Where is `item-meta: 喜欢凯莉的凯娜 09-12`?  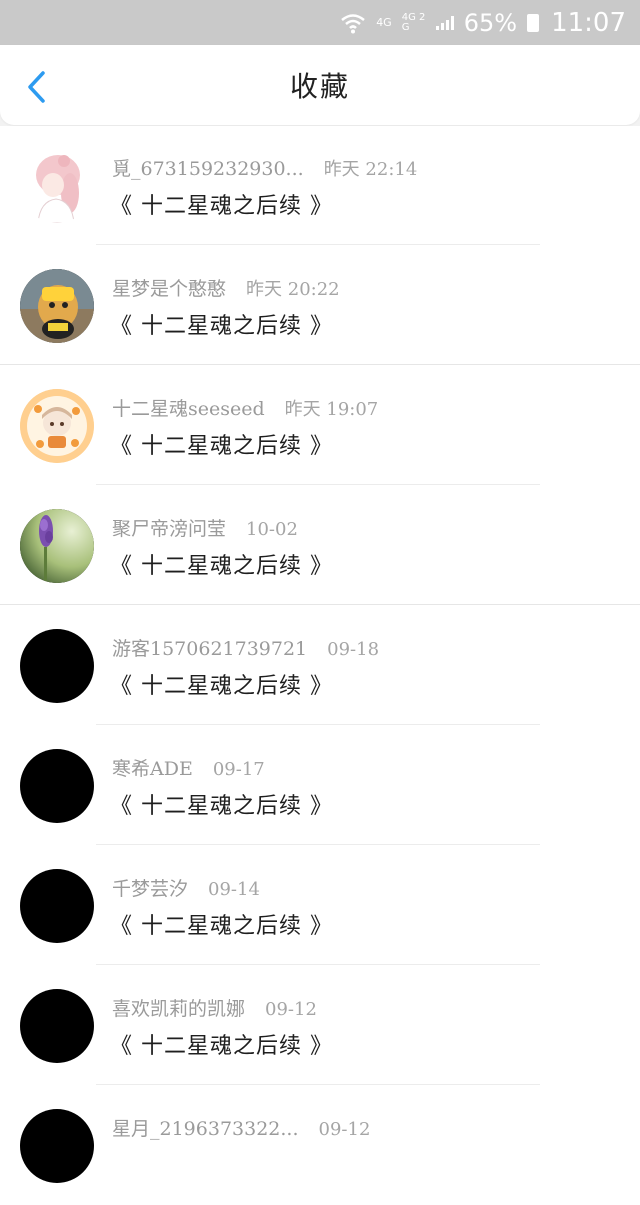
item-meta: 喜欢凯莉的凯娜 09-12 is located at coordinates (214, 1007).